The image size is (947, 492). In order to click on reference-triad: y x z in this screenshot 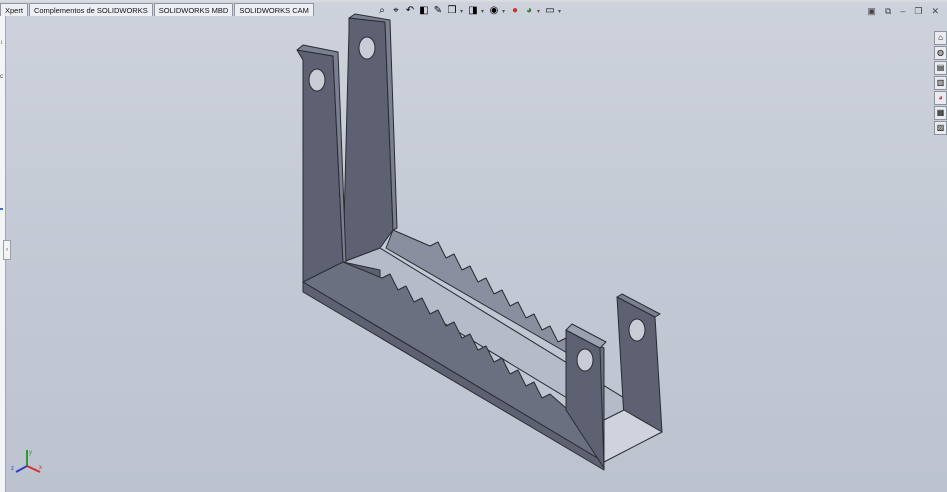, I will do `click(26, 461)`.